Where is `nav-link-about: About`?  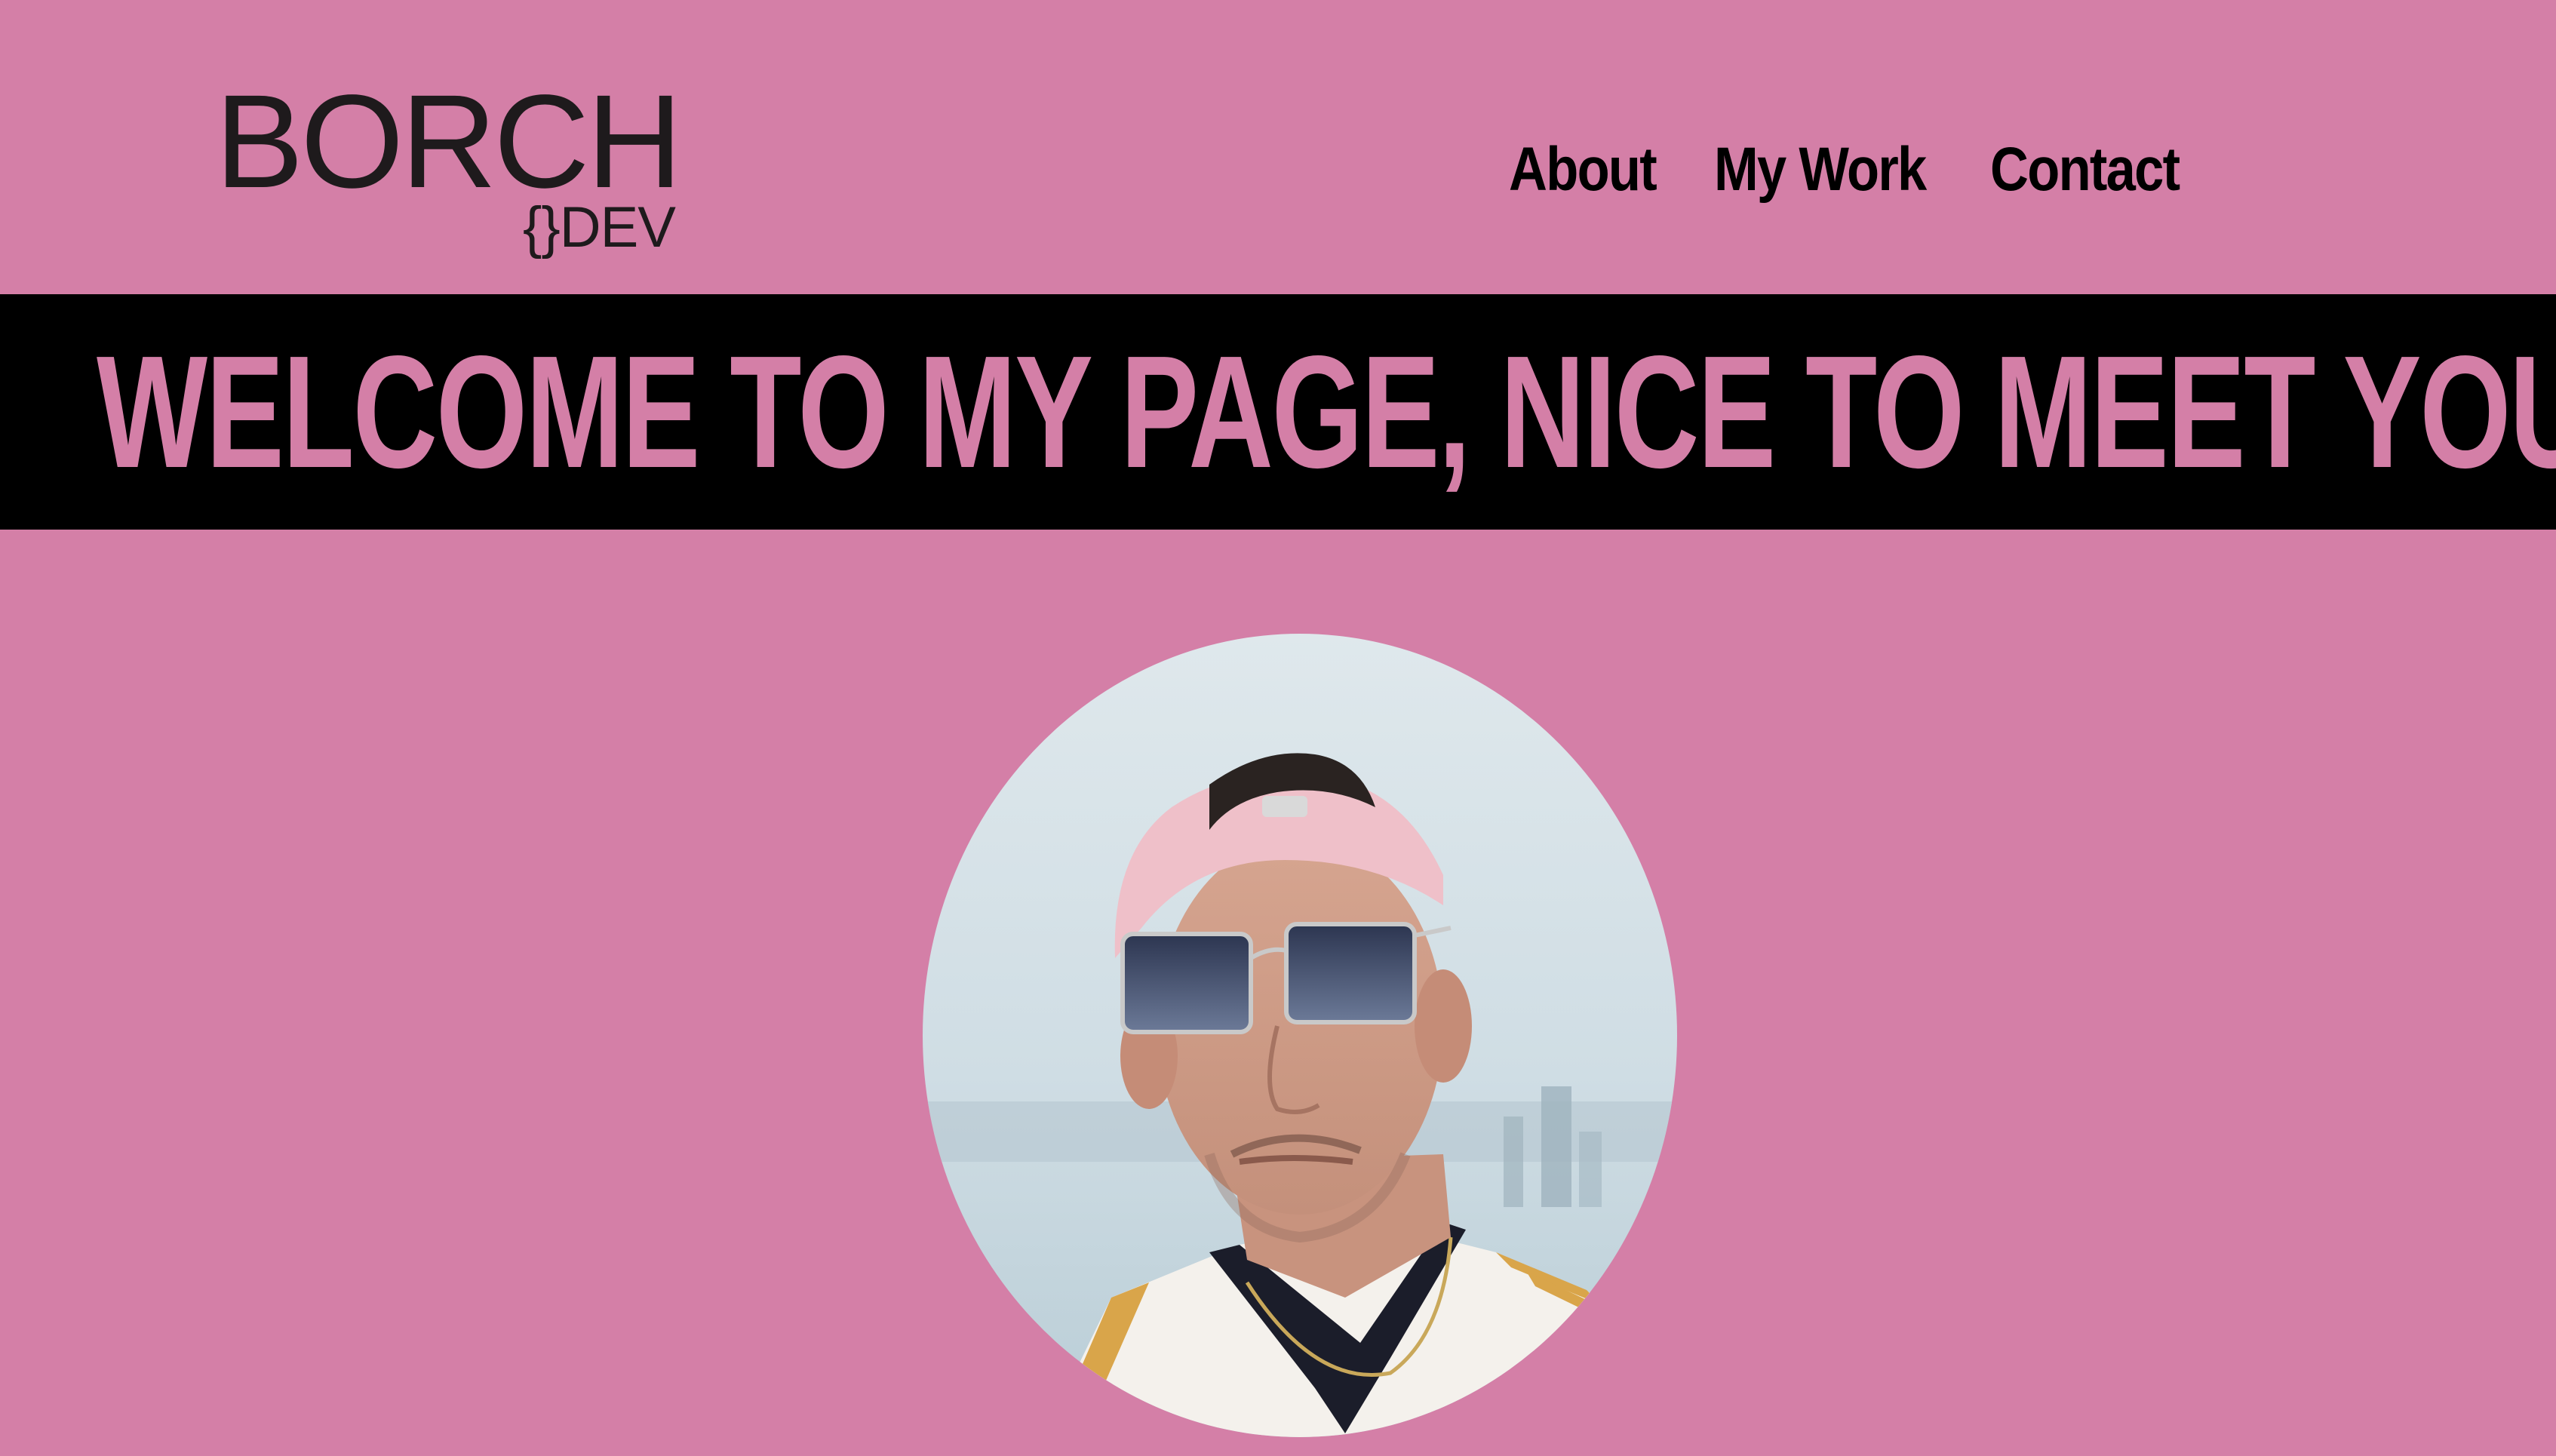
nav-link-about: About is located at coordinates (1597, 170).